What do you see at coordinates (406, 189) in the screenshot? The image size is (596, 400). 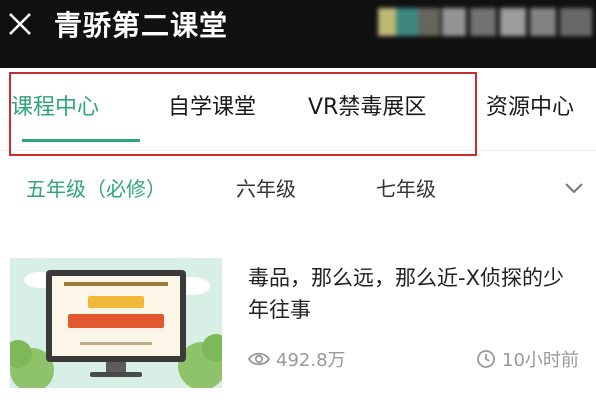 I see `grade-7-tab: 七年级` at bounding box center [406, 189].